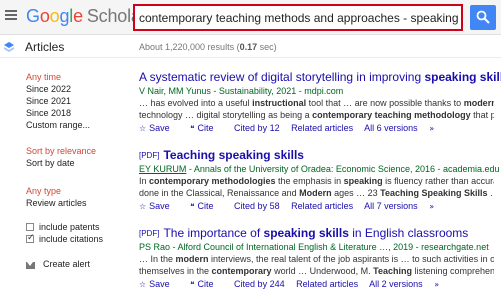  I want to click on include-patents-checkbox, so click(30, 227).